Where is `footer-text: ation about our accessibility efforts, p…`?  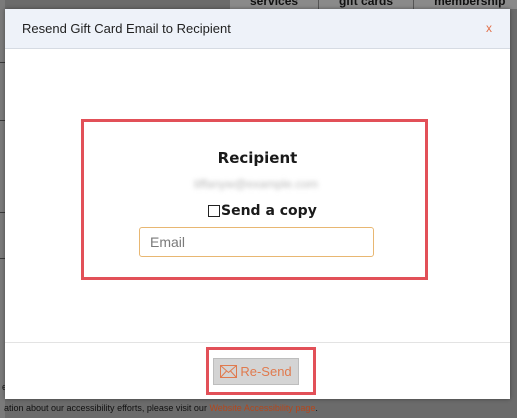
footer-text: ation about our accessibility efforts, p… is located at coordinates (105, 408).